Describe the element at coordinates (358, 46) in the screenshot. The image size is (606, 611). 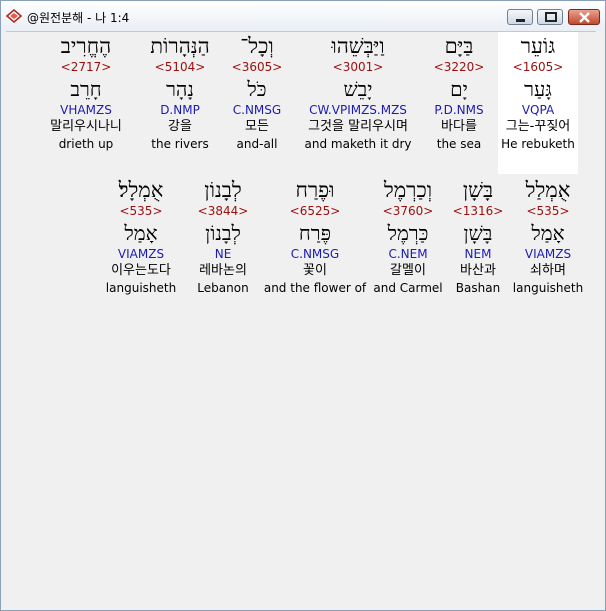
I see `hebrew-word: וַיַּבְּשֵׁהוּ` at that location.